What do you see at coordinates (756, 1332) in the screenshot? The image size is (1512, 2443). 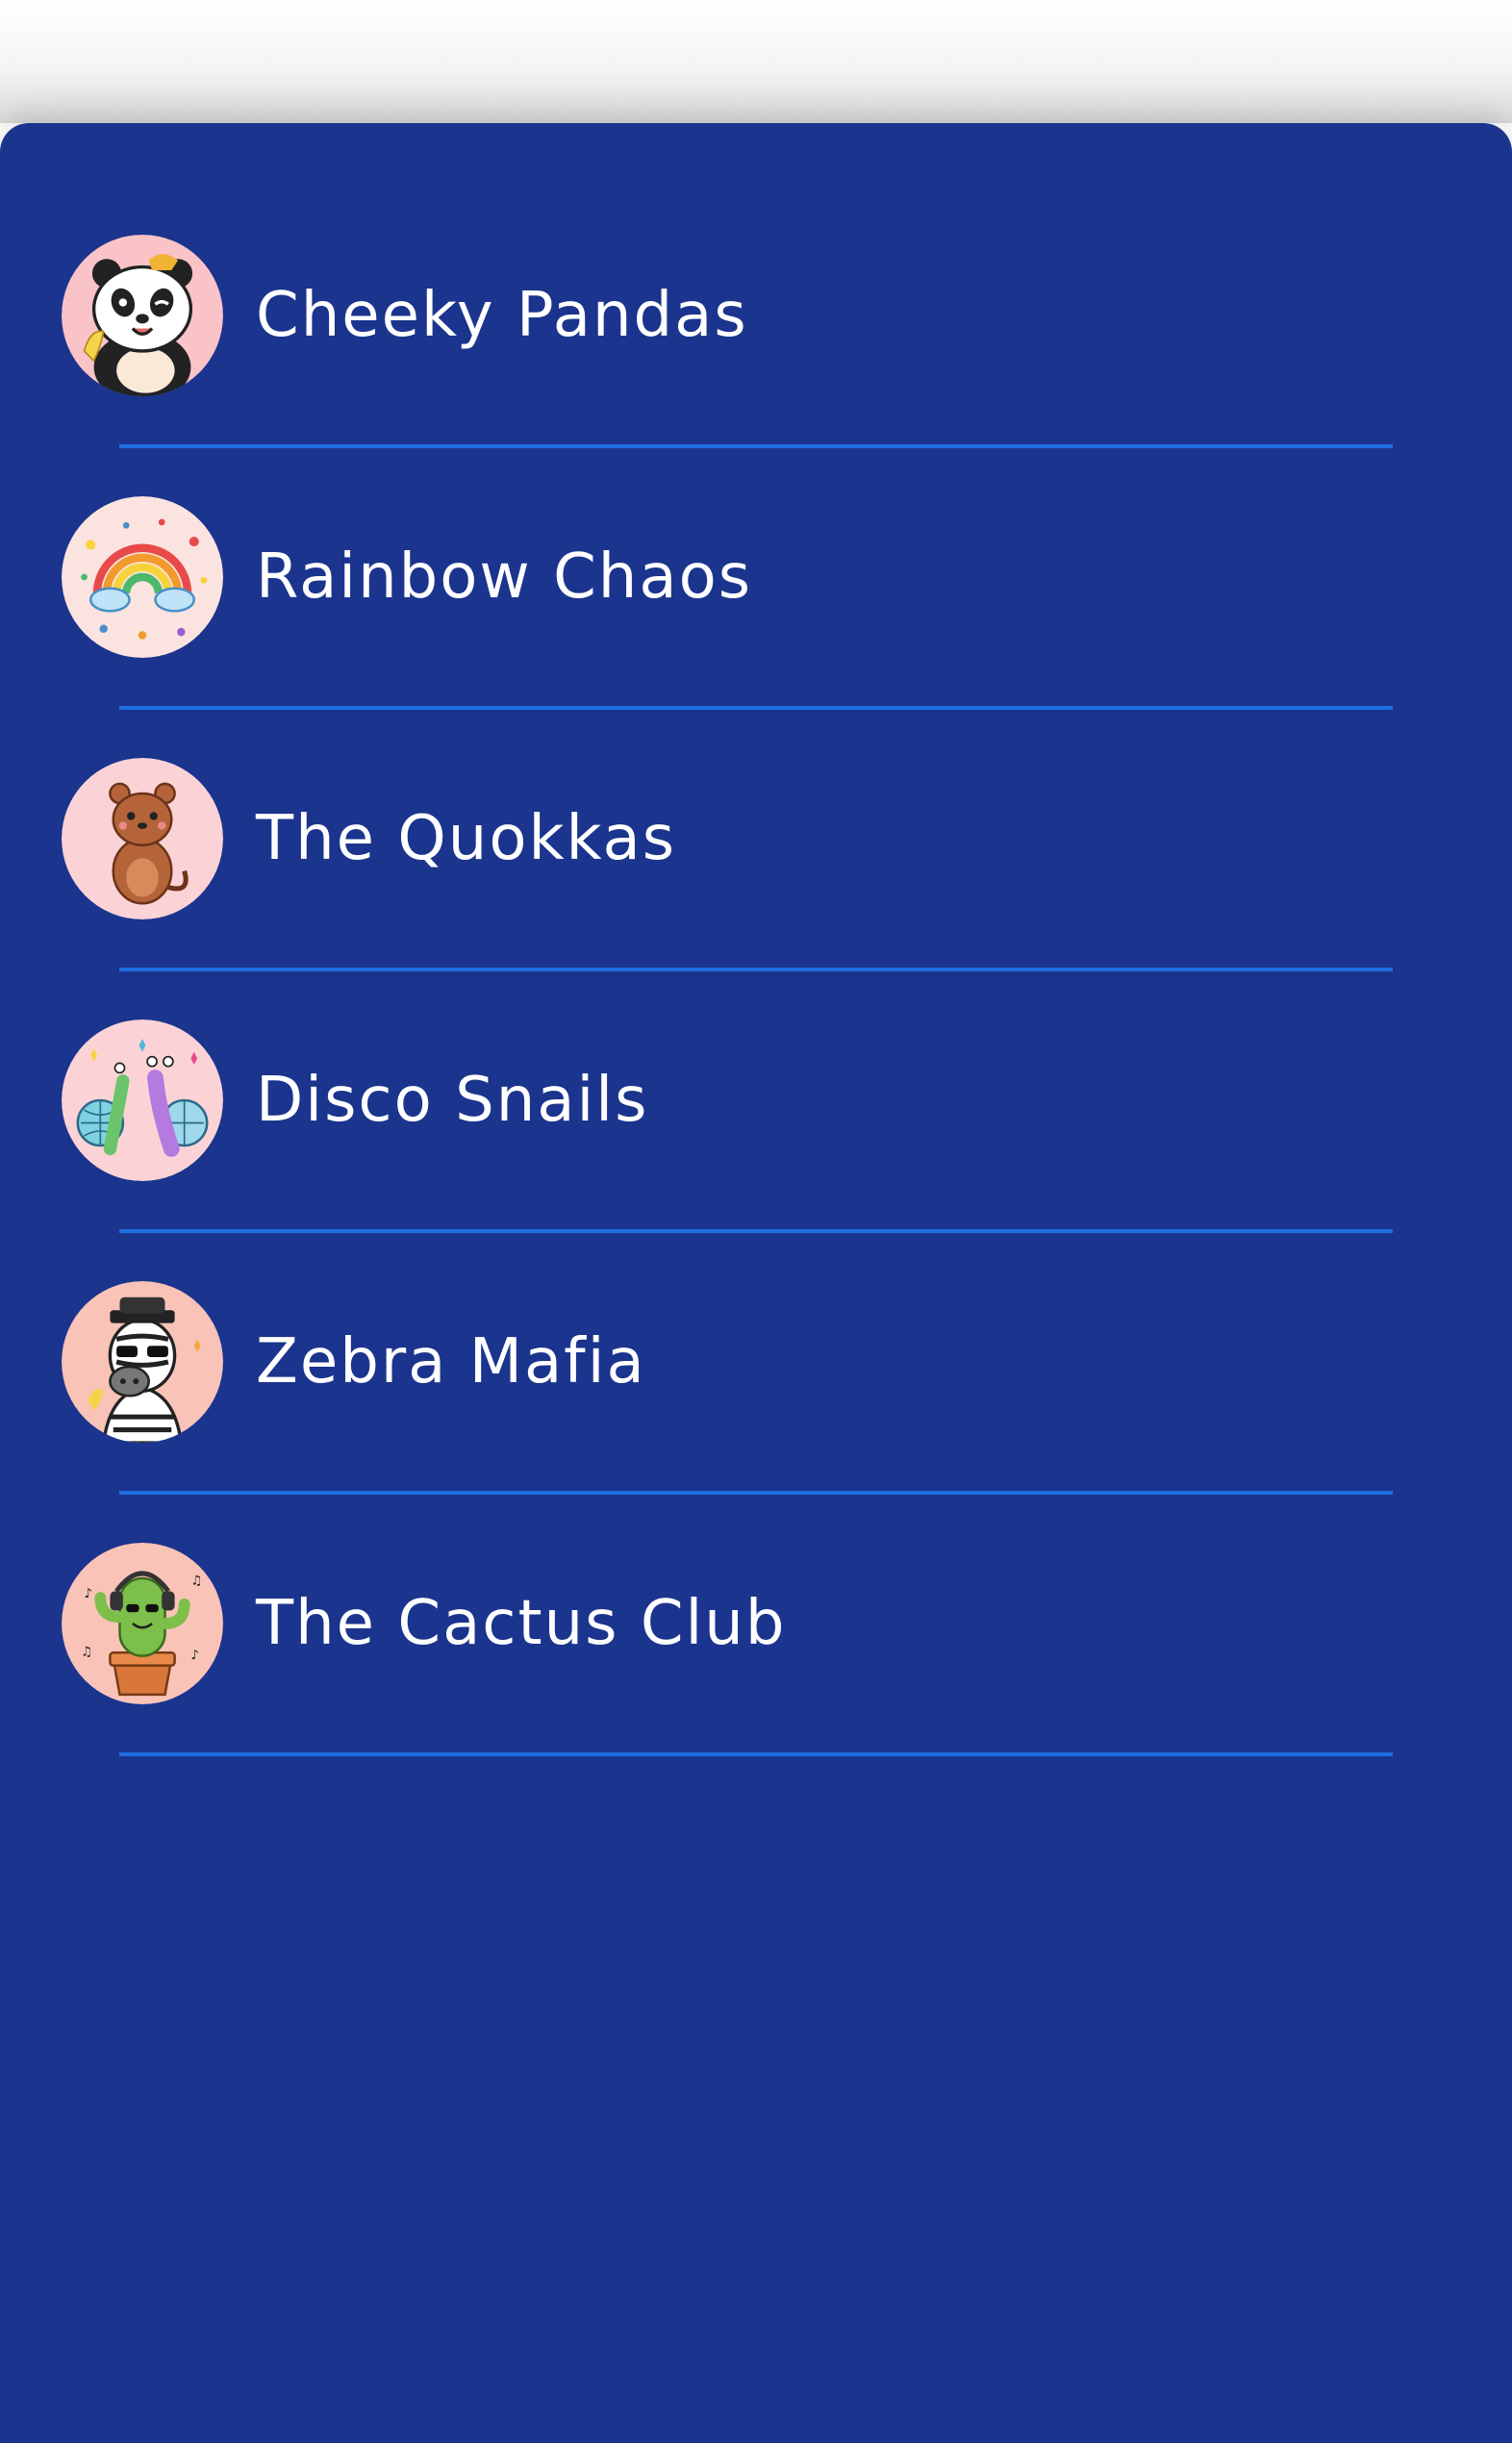 I see `team-row-zebra-mafia: Zebra Mafia` at bounding box center [756, 1332].